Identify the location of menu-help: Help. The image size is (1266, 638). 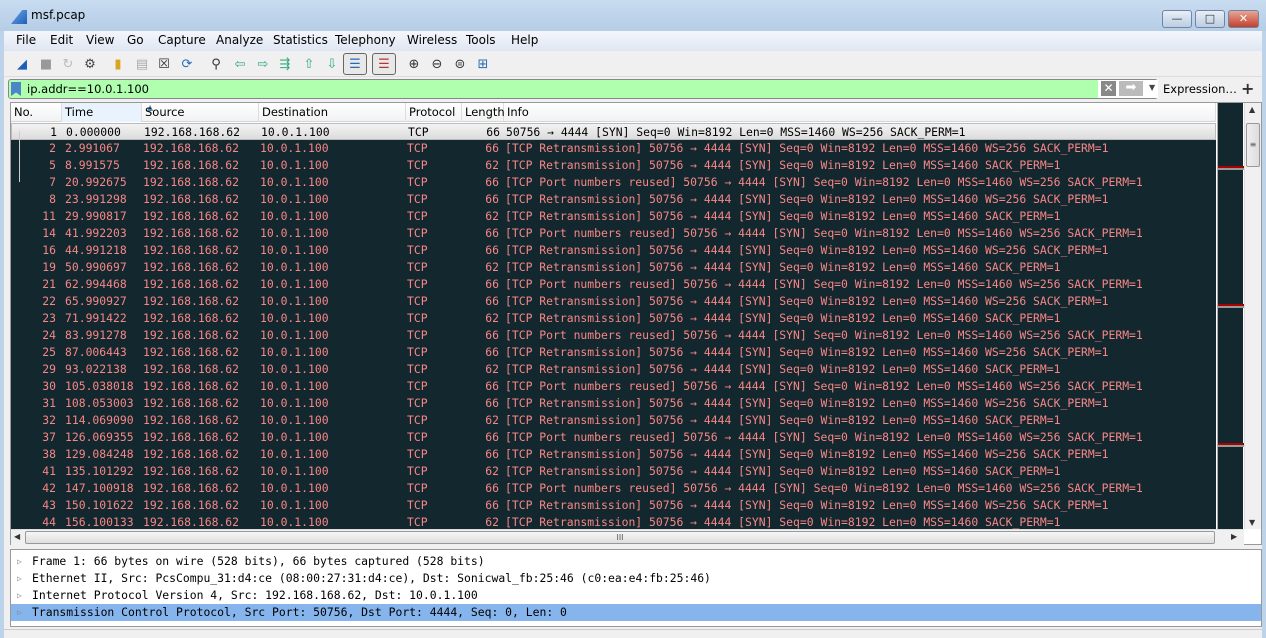
(524, 40).